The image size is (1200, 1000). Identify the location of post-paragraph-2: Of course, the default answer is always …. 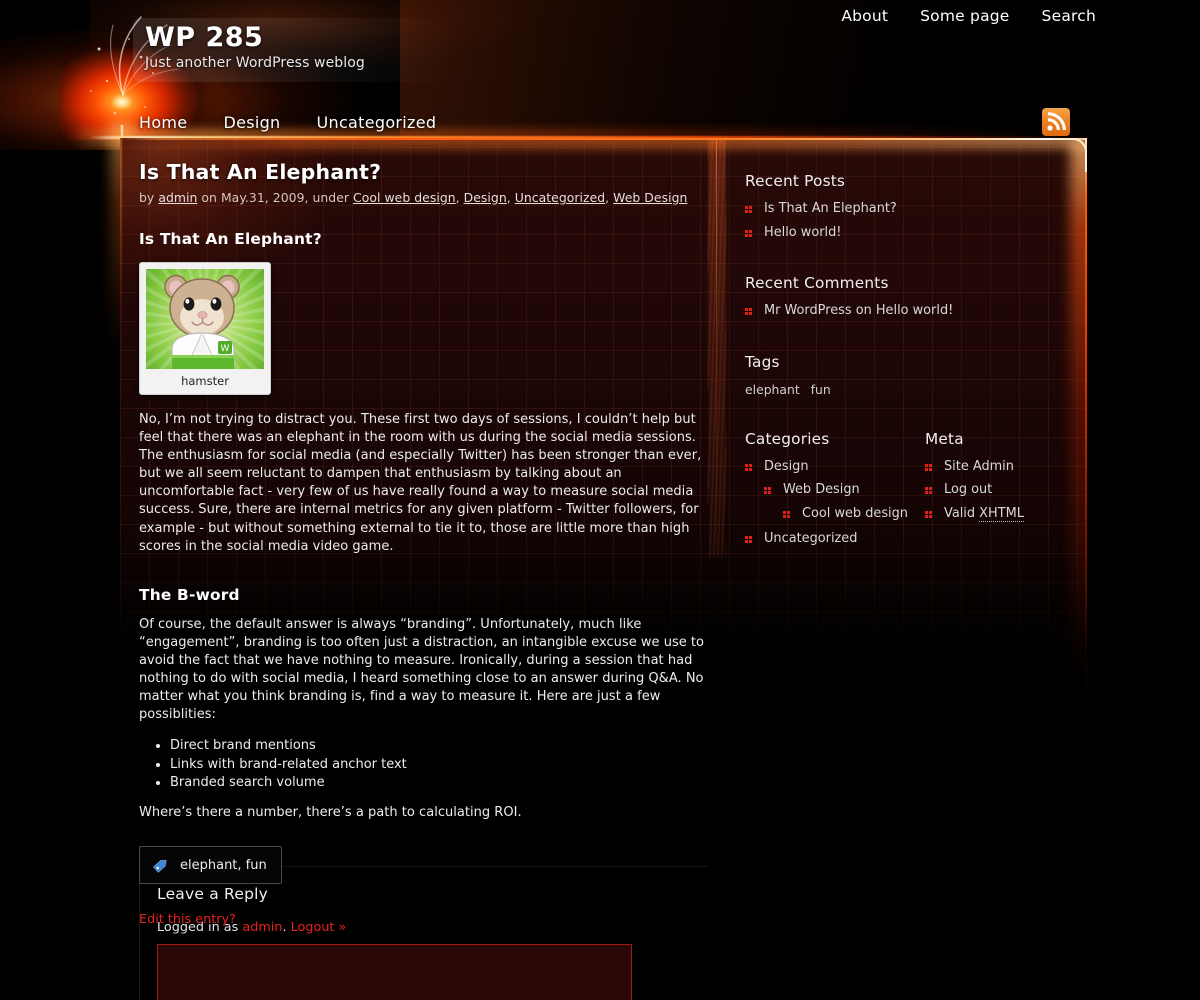
(422, 669).